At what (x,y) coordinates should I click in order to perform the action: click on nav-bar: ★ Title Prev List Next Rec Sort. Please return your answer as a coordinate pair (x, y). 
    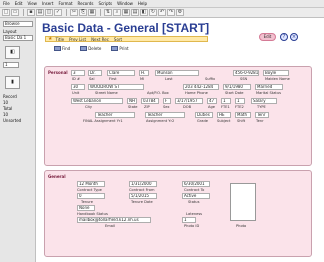
    Looking at the image, I should click on (126, 39).